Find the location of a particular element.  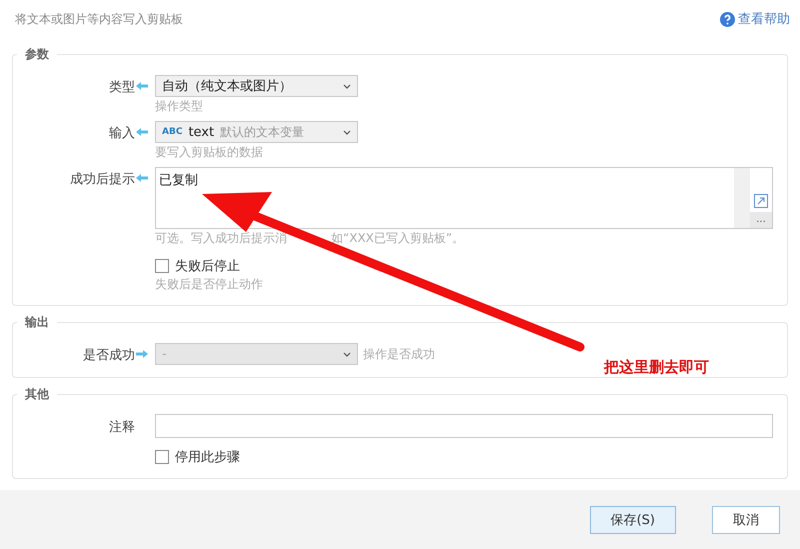

annotation-text: 把这里删去即可 is located at coordinates (656, 367).